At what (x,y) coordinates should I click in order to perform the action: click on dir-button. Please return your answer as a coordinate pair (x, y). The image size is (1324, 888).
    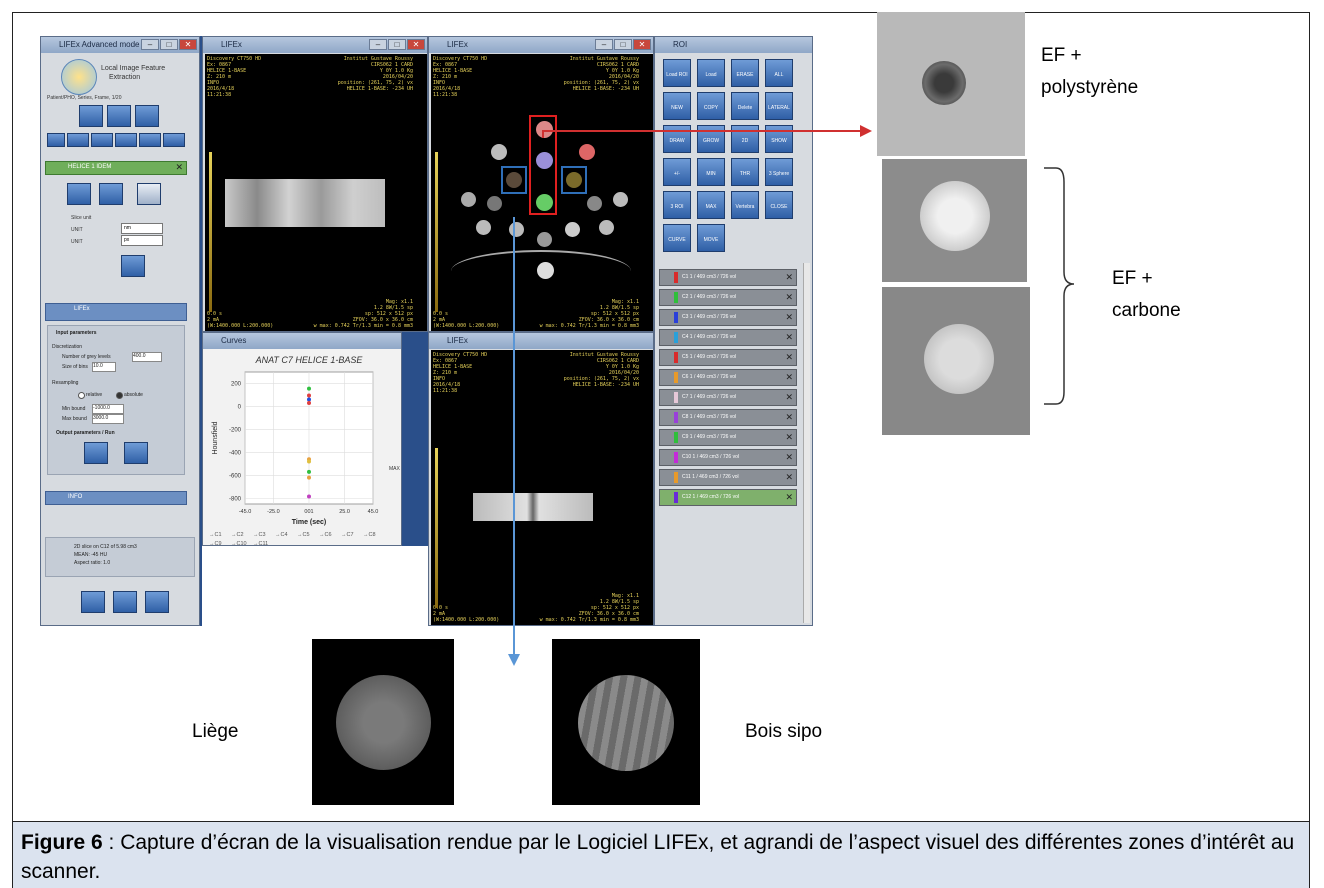
    Looking at the image, I should click on (93, 602).